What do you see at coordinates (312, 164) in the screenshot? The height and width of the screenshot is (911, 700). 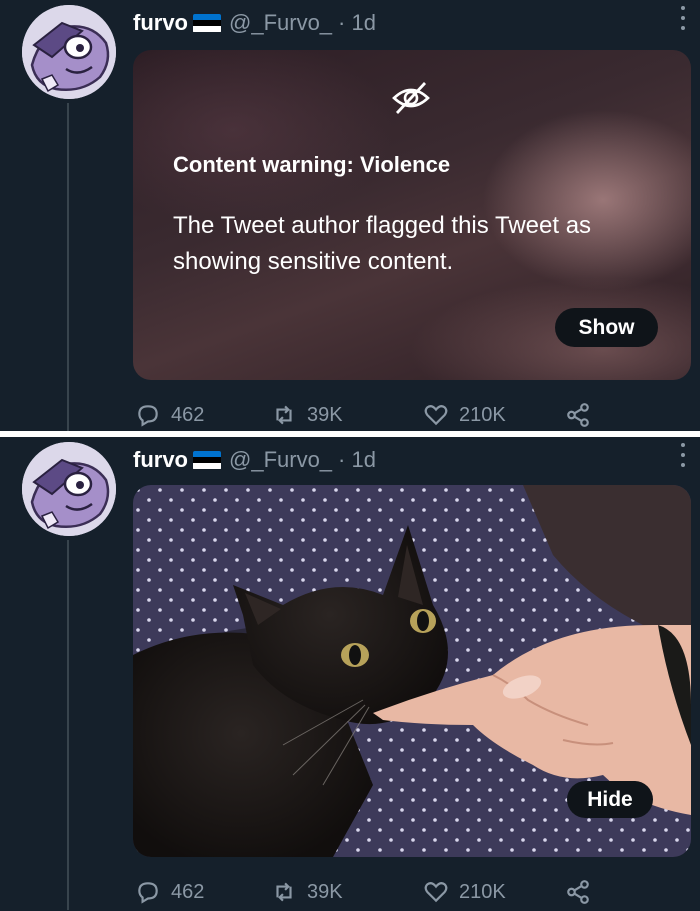 I see `content-warning-title: Content warning: Violence` at bounding box center [312, 164].